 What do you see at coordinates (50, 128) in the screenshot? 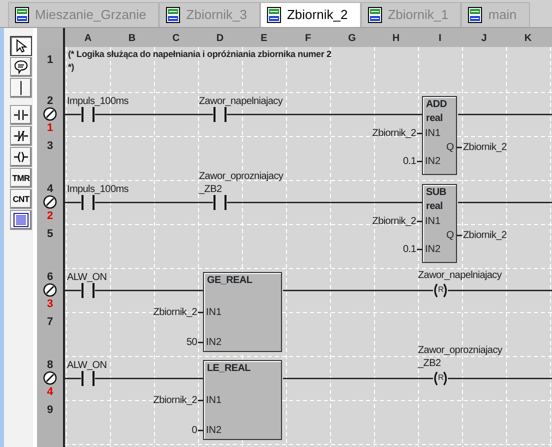
I see `rung-number: 1` at bounding box center [50, 128].